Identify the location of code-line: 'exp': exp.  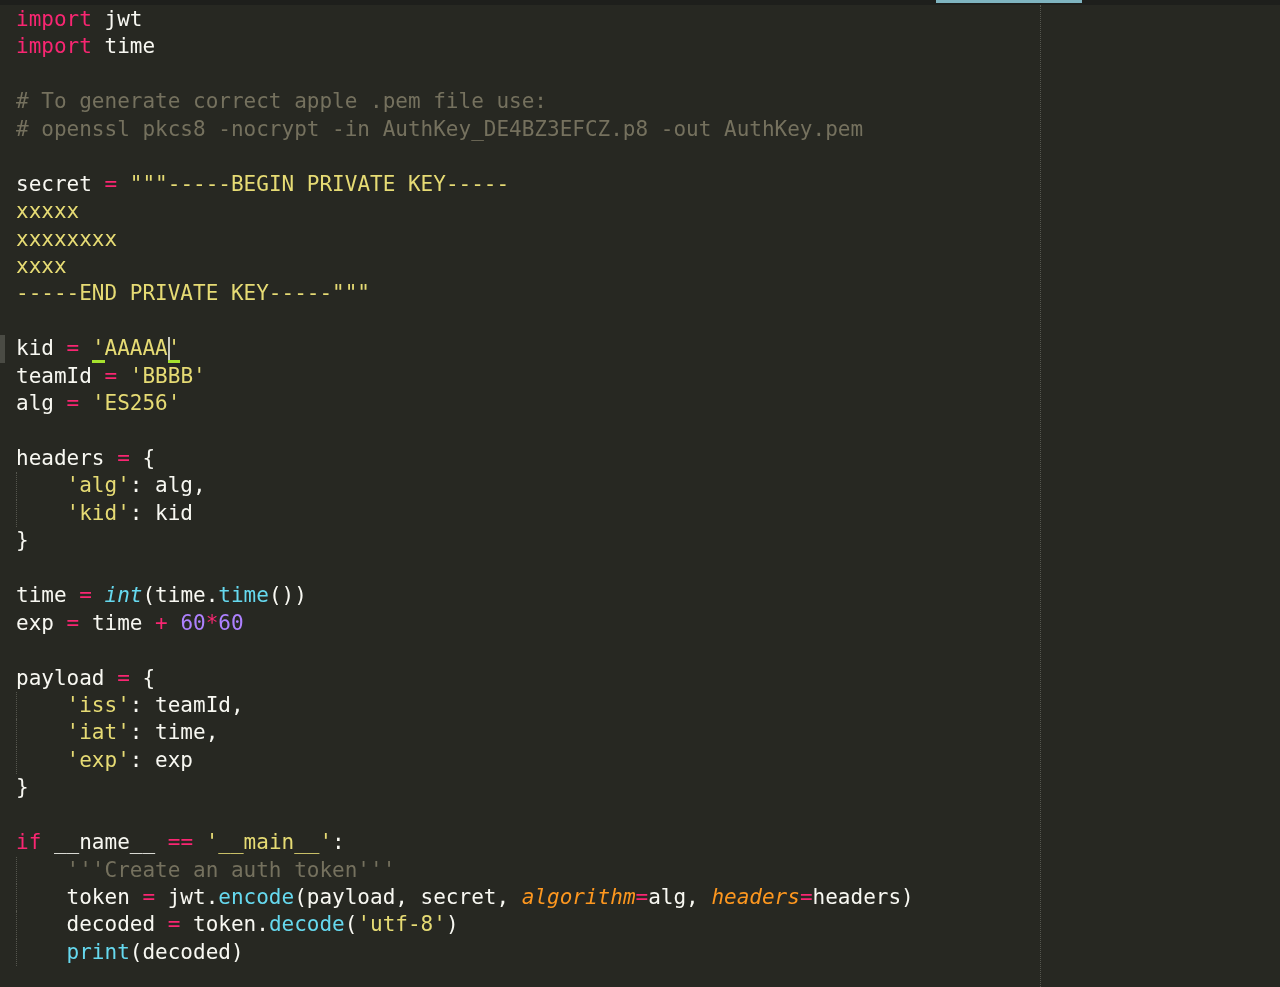
(129, 760).